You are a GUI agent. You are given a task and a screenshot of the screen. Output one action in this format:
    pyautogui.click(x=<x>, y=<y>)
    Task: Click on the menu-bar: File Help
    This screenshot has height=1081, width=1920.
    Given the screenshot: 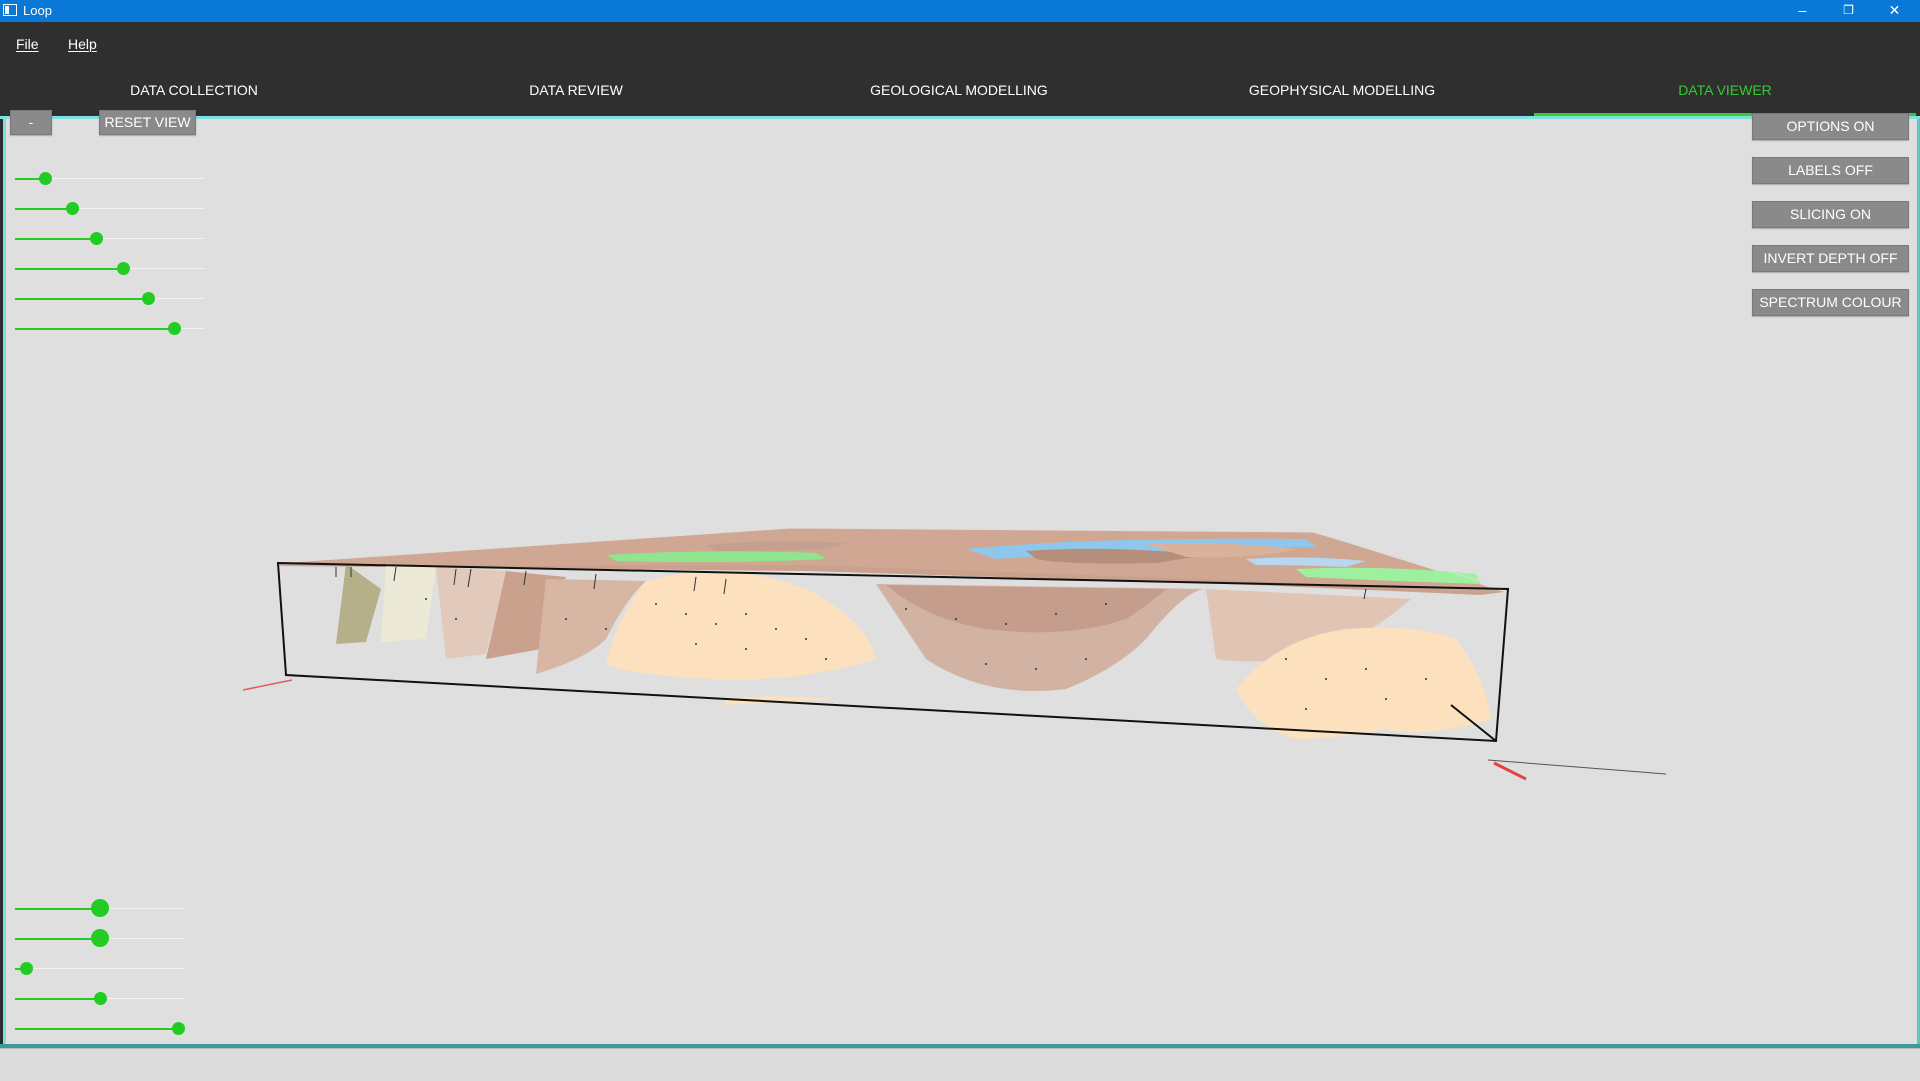 What is the action you would take?
    pyautogui.click(x=960, y=42)
    